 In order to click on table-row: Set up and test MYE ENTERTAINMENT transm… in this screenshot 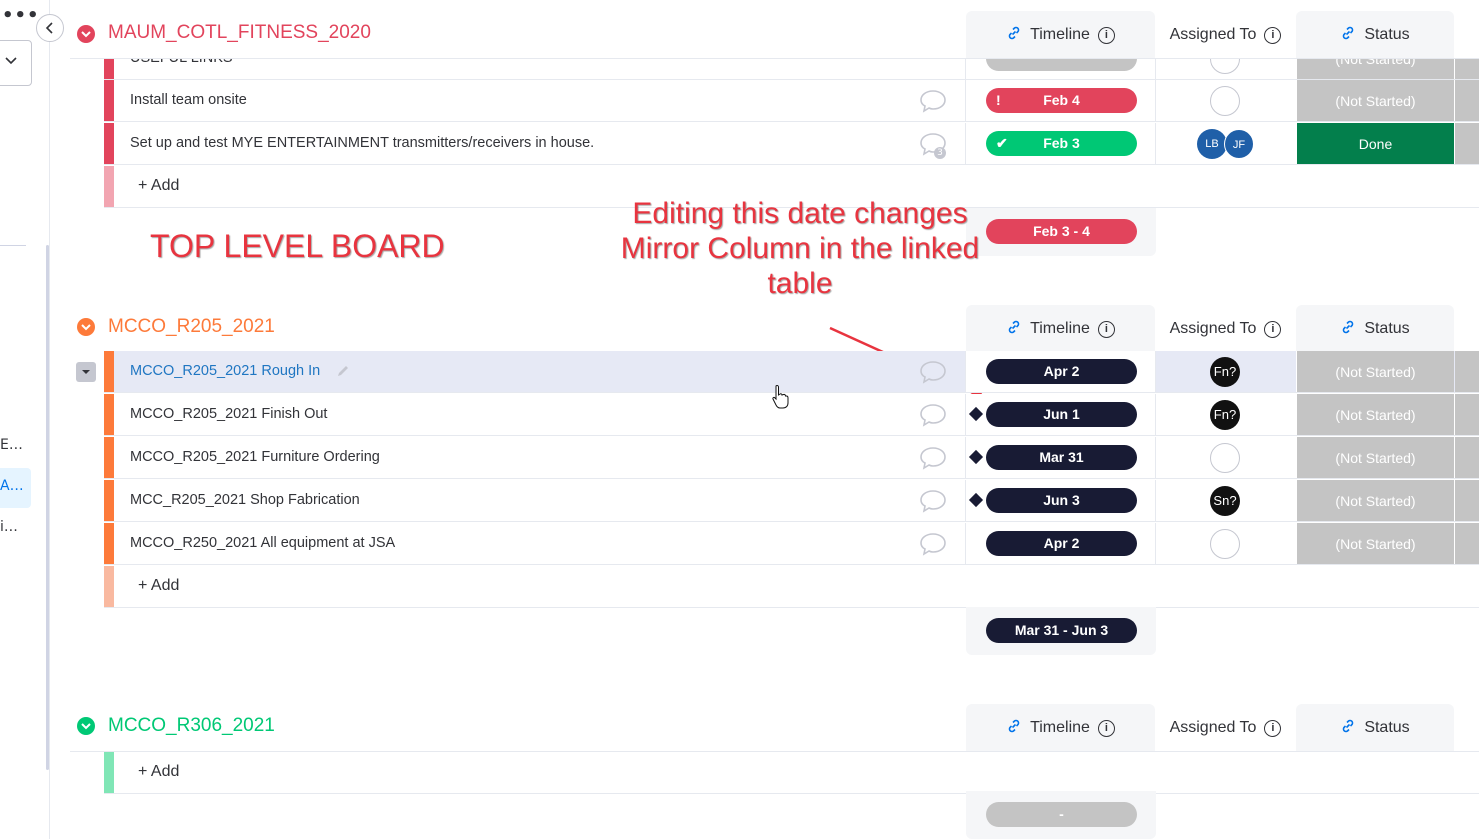, I will do `click(791, 144)`.